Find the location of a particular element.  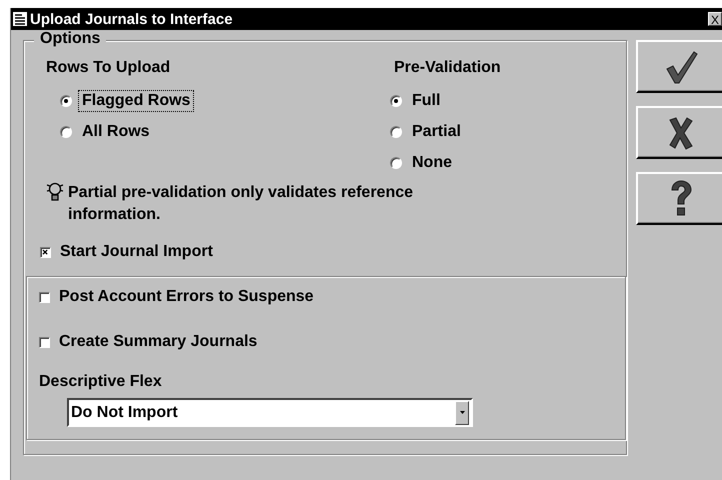

cross-icon is located at coordinates (681, 133).